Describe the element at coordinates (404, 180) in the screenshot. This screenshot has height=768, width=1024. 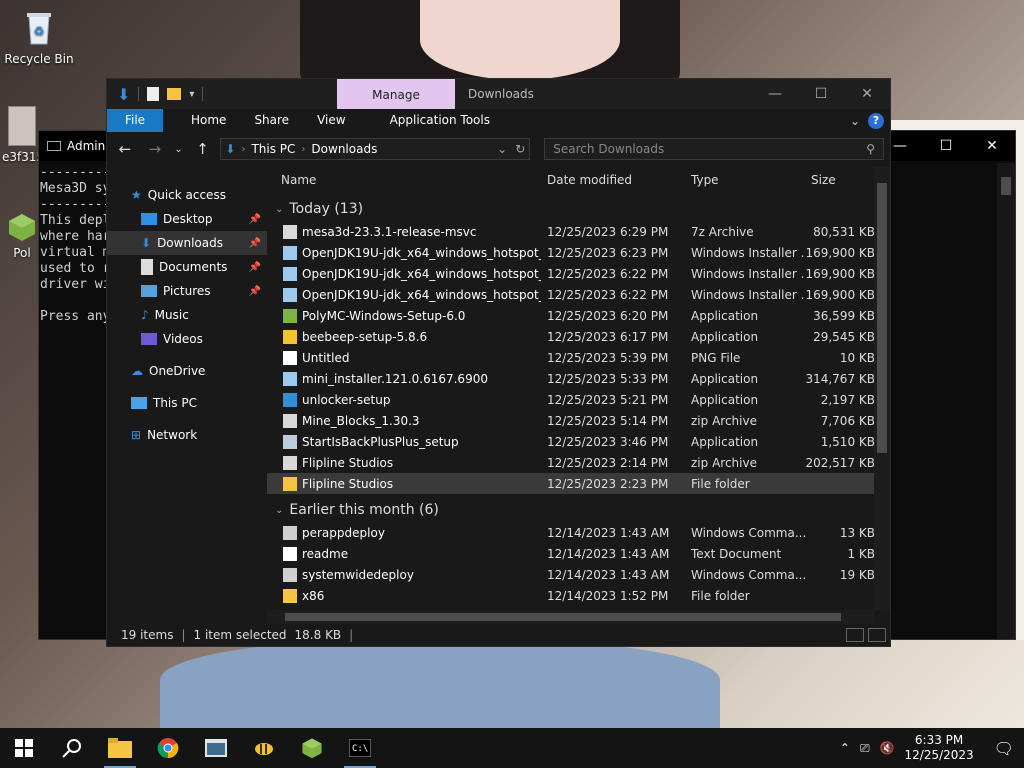
I see `column-name: Name` at that location.